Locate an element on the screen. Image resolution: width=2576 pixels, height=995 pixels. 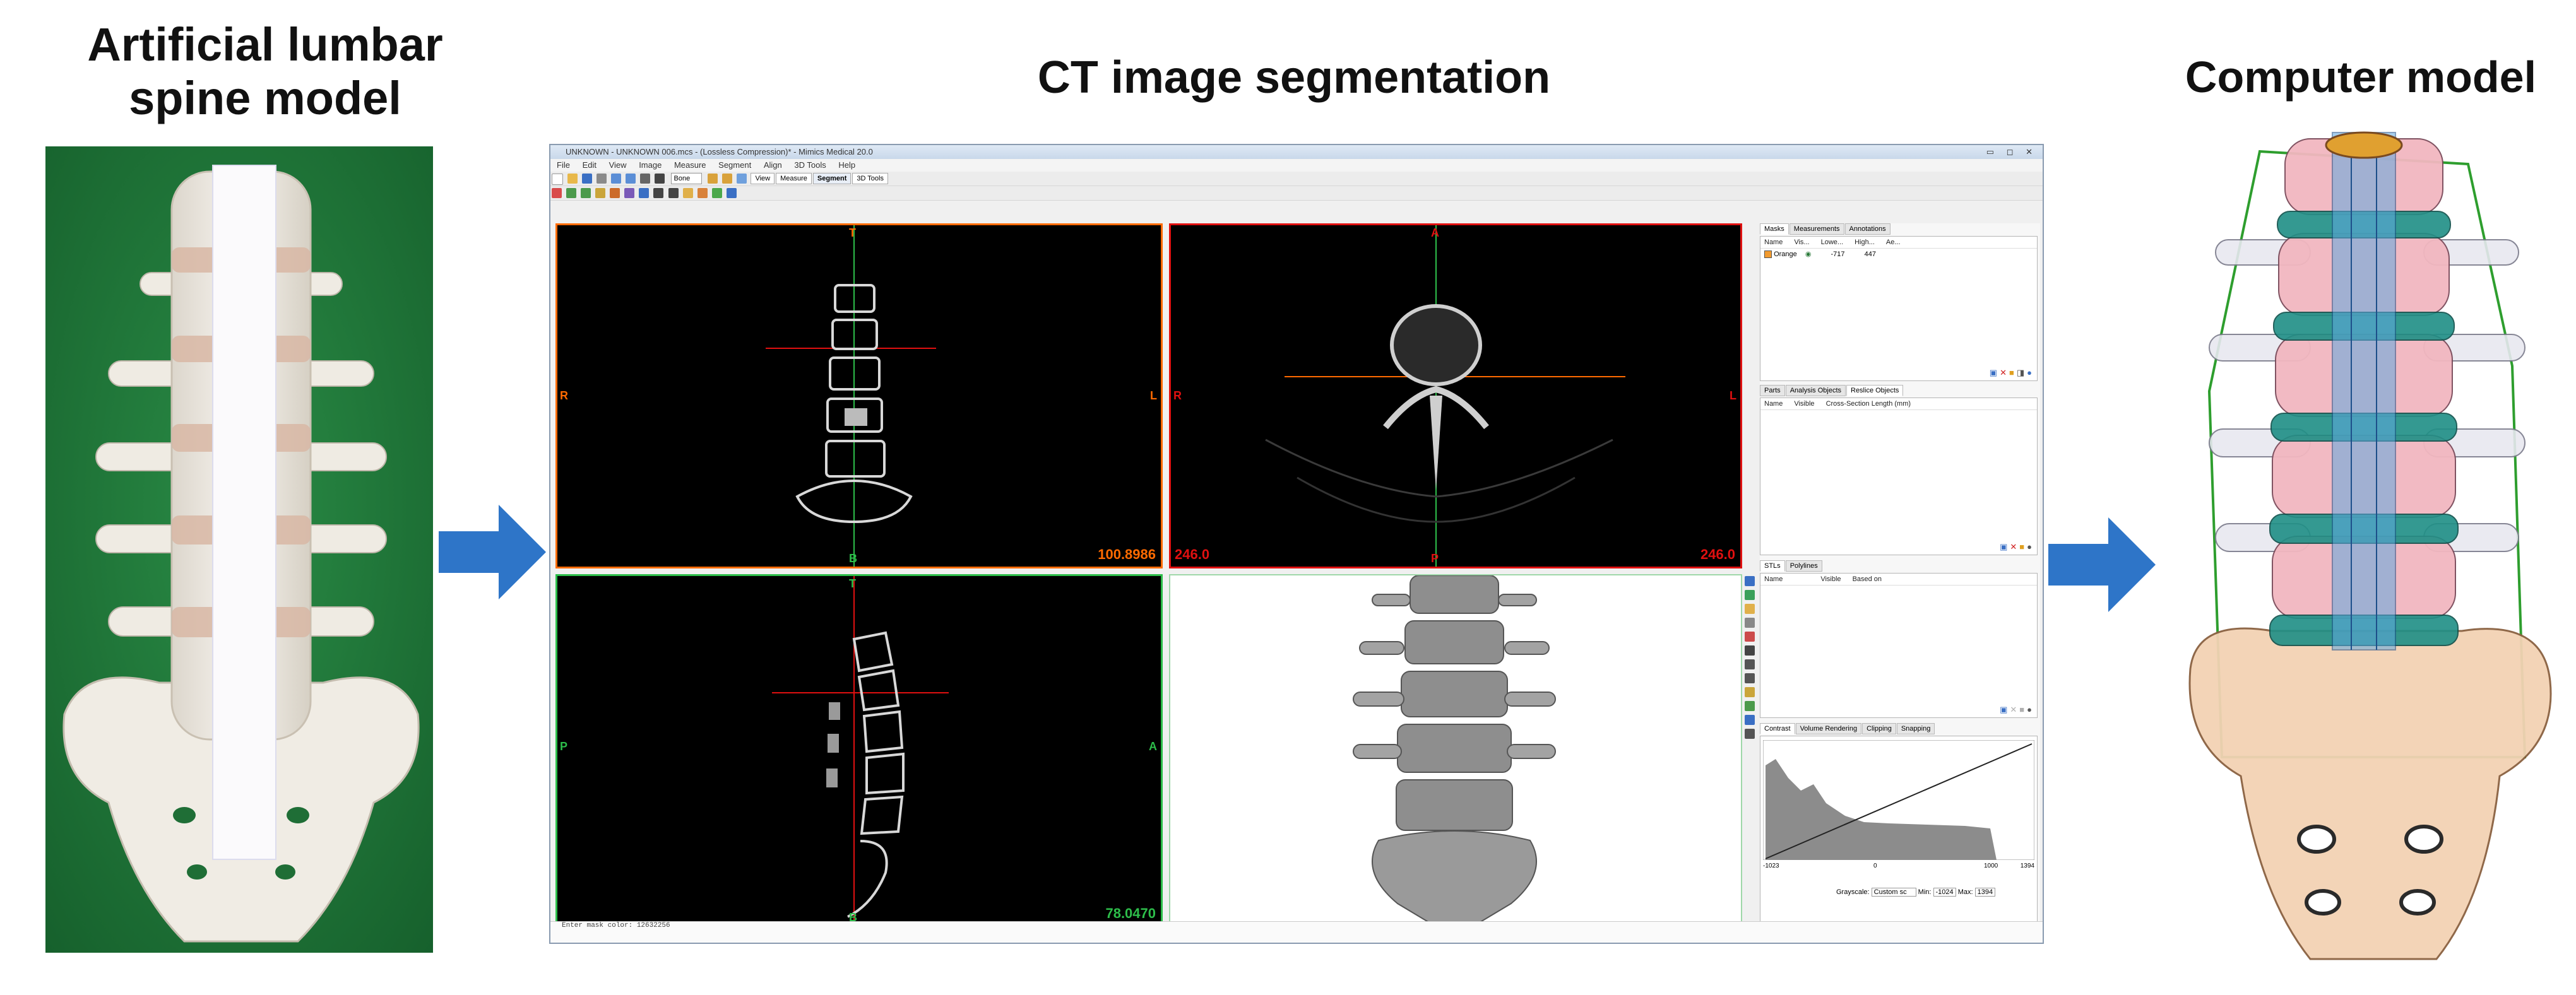
mask-more-icon: ● is located at coordinates (2031, 372).